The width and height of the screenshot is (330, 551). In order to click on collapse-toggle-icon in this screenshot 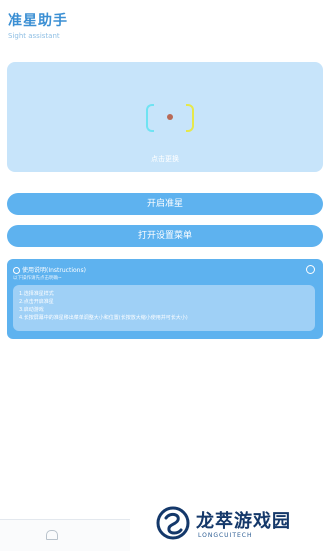, I will do `click(310, 269)`.